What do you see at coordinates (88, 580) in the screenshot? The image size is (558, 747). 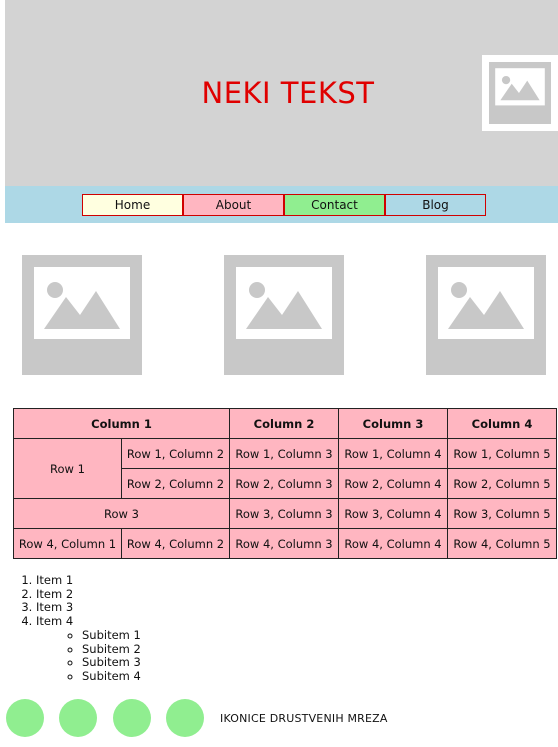 I see `list-item: Item 1` at bounding box center [88, 580].